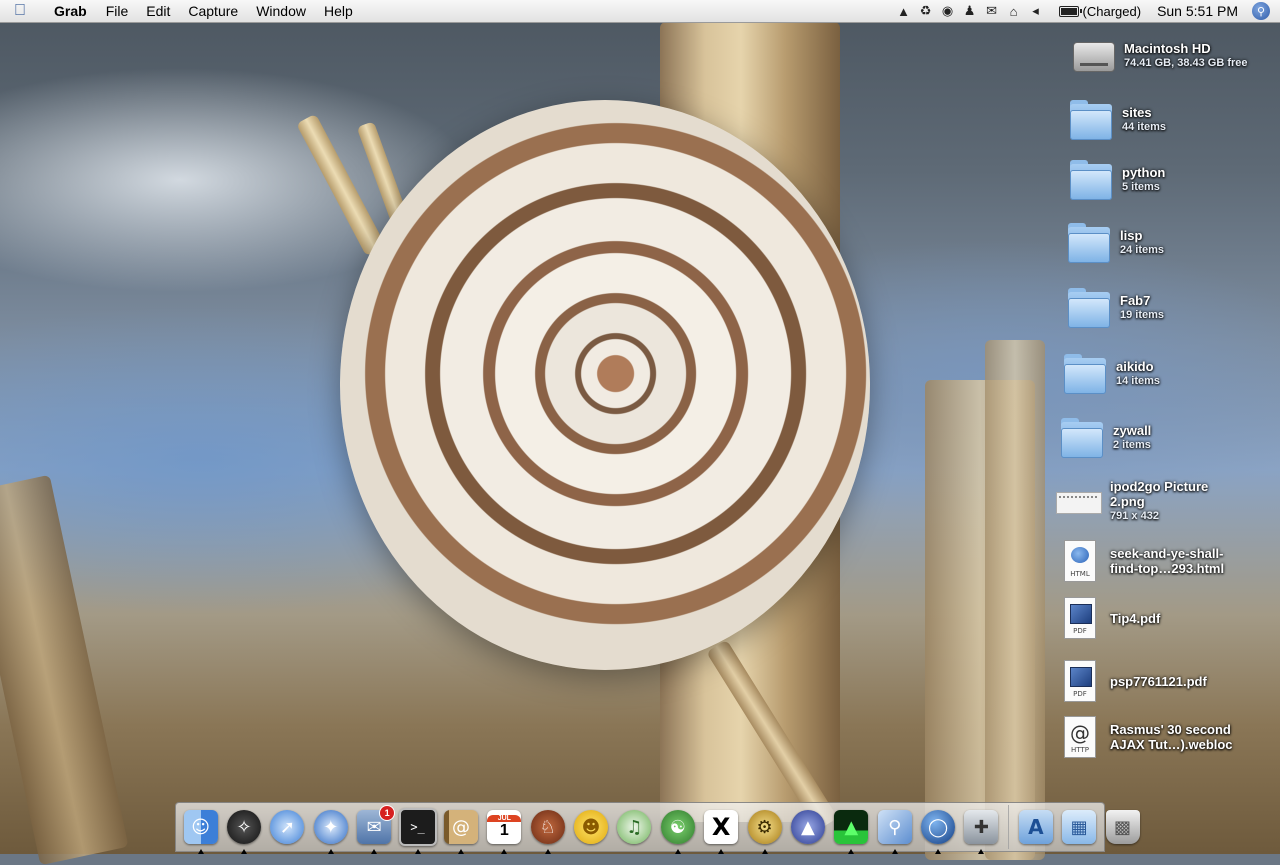 This screenshot has height=865, width=1280. Describe the element at coordinates (1014, 11) in the screenshot. I see `wifi-icon: ⌂` at that location.